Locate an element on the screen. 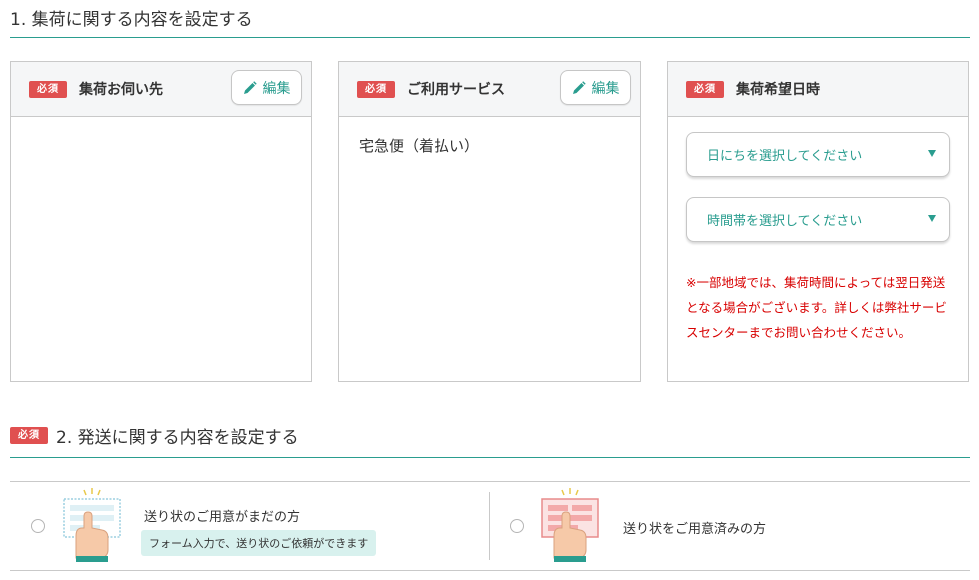 The image size is (979, 580). section2-title: 必須 2. 発送に関する内容を設定する is located at coordinates (154, 435).